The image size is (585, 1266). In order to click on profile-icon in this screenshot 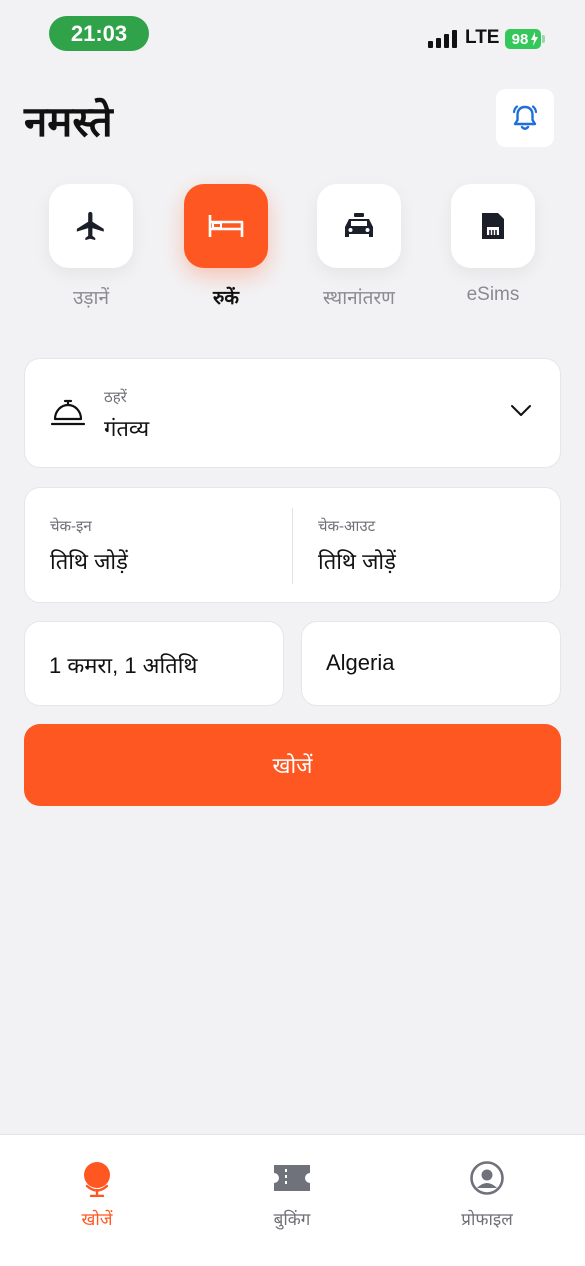, I will do `click(487, 1178)`.